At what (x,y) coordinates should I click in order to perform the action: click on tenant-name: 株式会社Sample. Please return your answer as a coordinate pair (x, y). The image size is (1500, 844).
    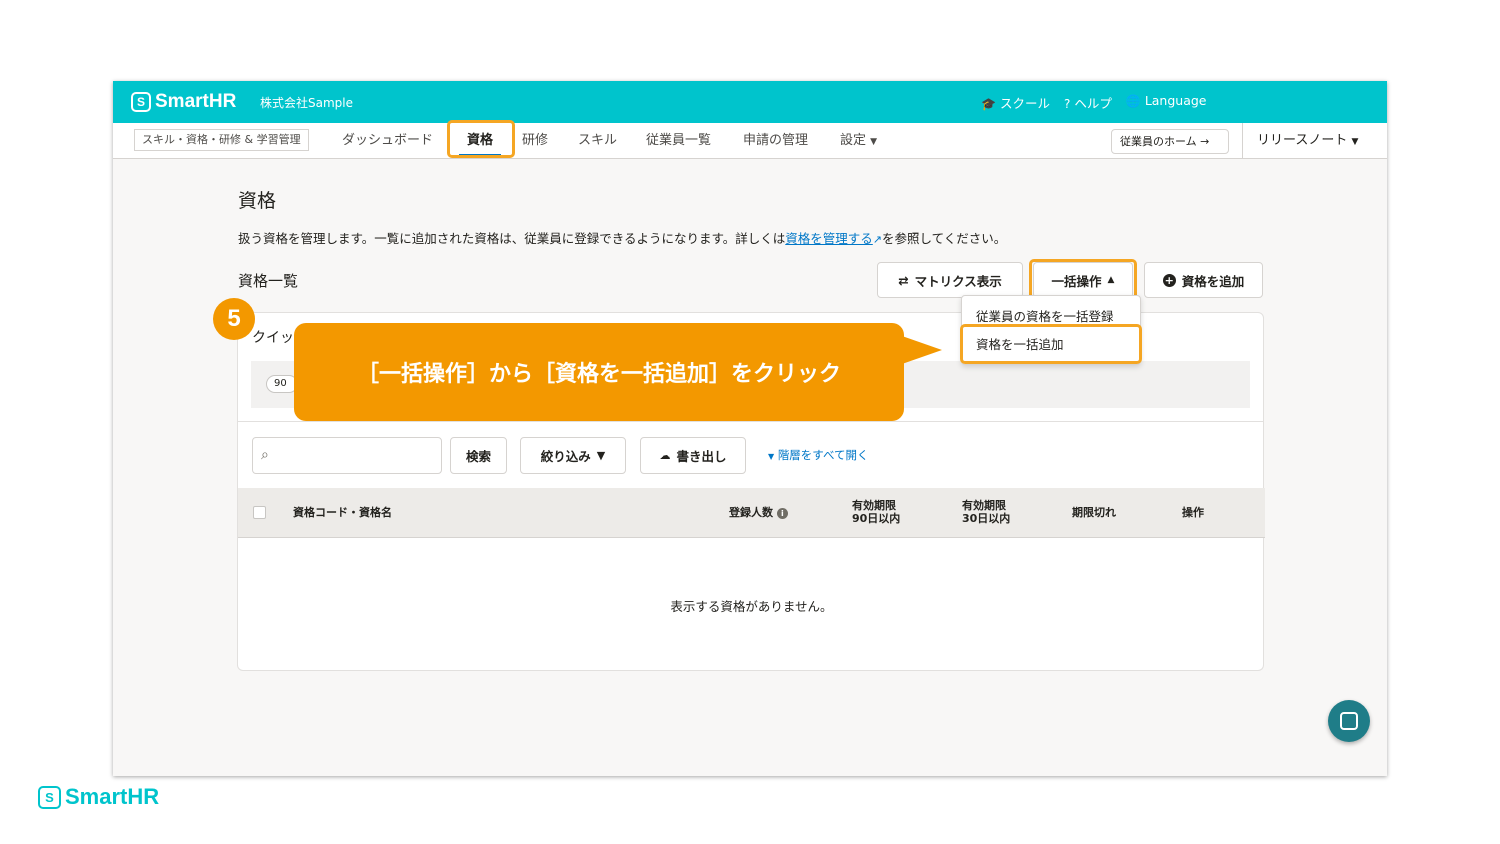
    Looking at the image, I should click on (306, 103).